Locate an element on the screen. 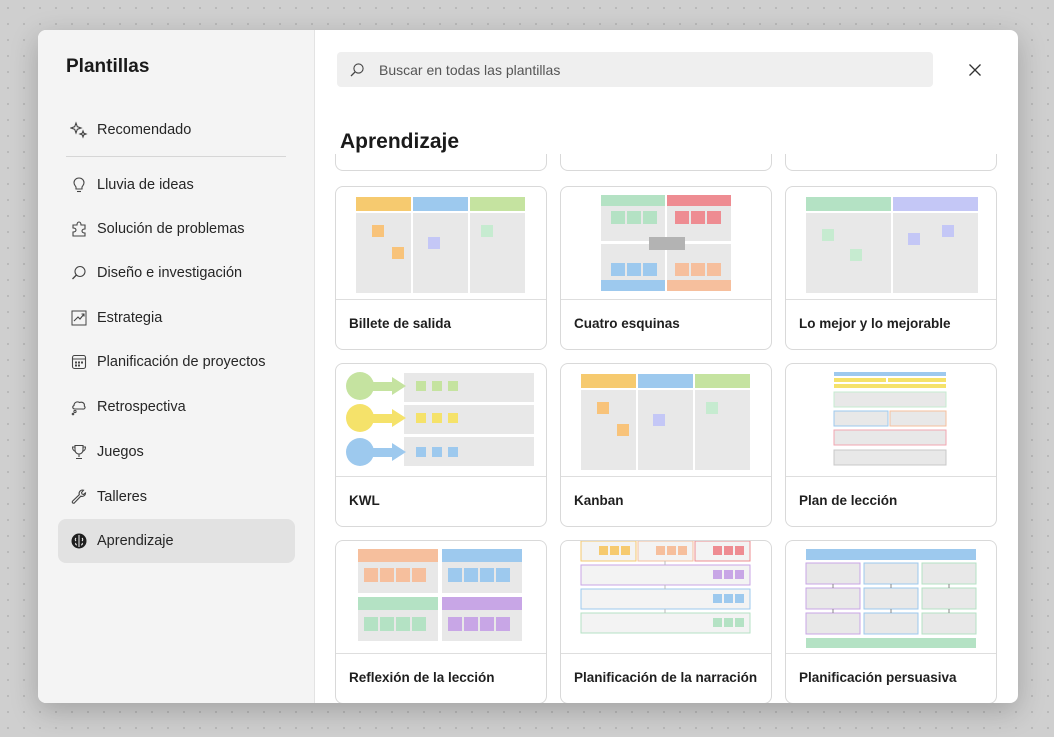 The height and width of the screenshot is (737, 1054). puzzle-icon is located at coordinates (79, 229).